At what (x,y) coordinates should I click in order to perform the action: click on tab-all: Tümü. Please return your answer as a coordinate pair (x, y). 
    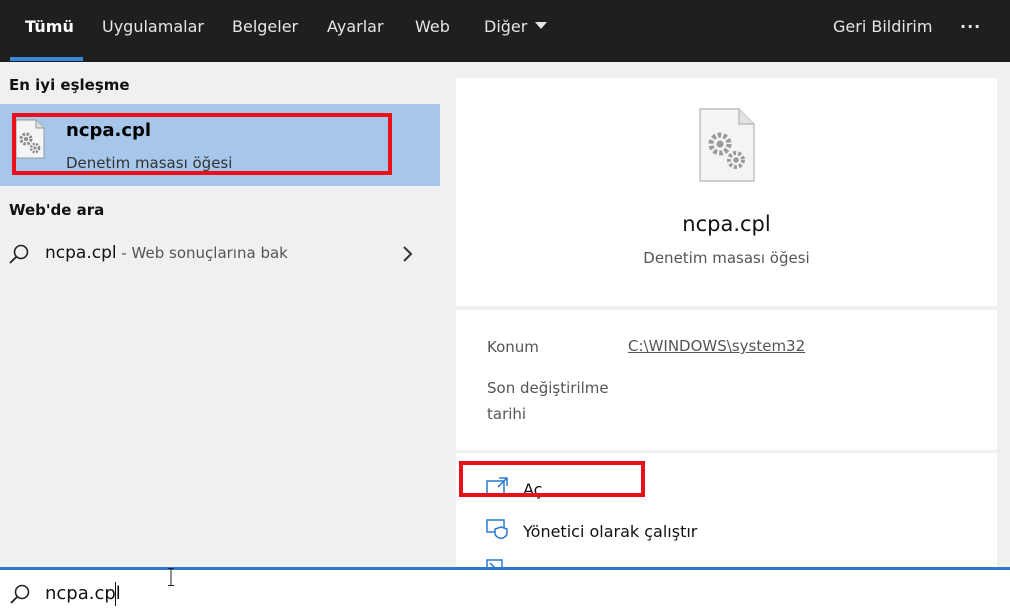
    Looking at the image, I should click on (49, 31).